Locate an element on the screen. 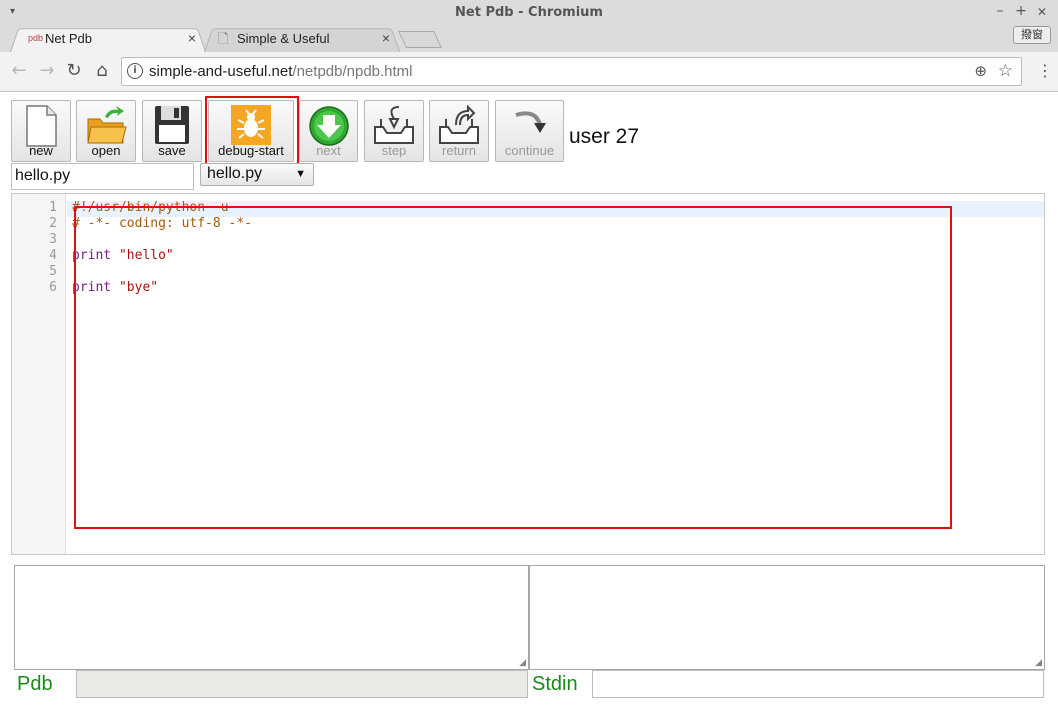 This screenshot has width=1058, height=721. window-title: Net Pdb - Chromium is located at coordinates (529, 12).